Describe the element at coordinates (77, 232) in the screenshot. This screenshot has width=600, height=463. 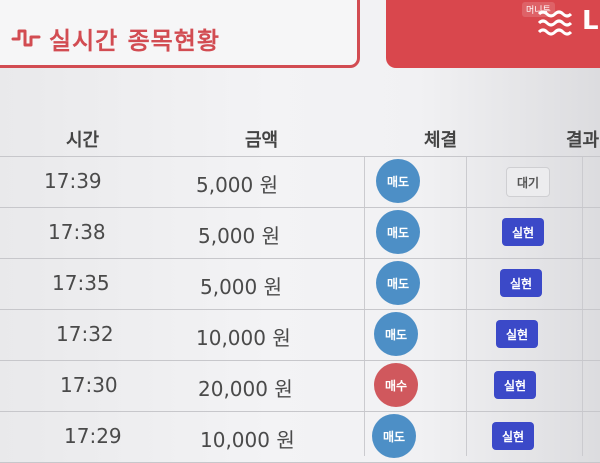
I see `row-time: 17:38` at that location.